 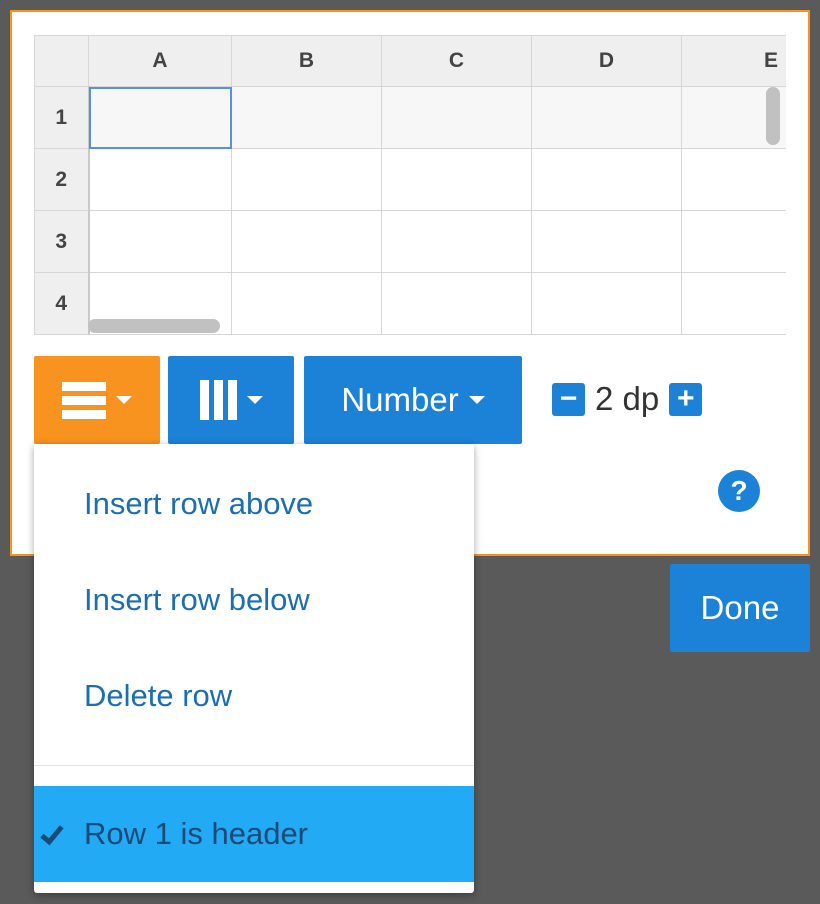 What do you see at coordinates (456, 179) in the screenshot?
I see `cell-c2` at bounding box center [456, 179].